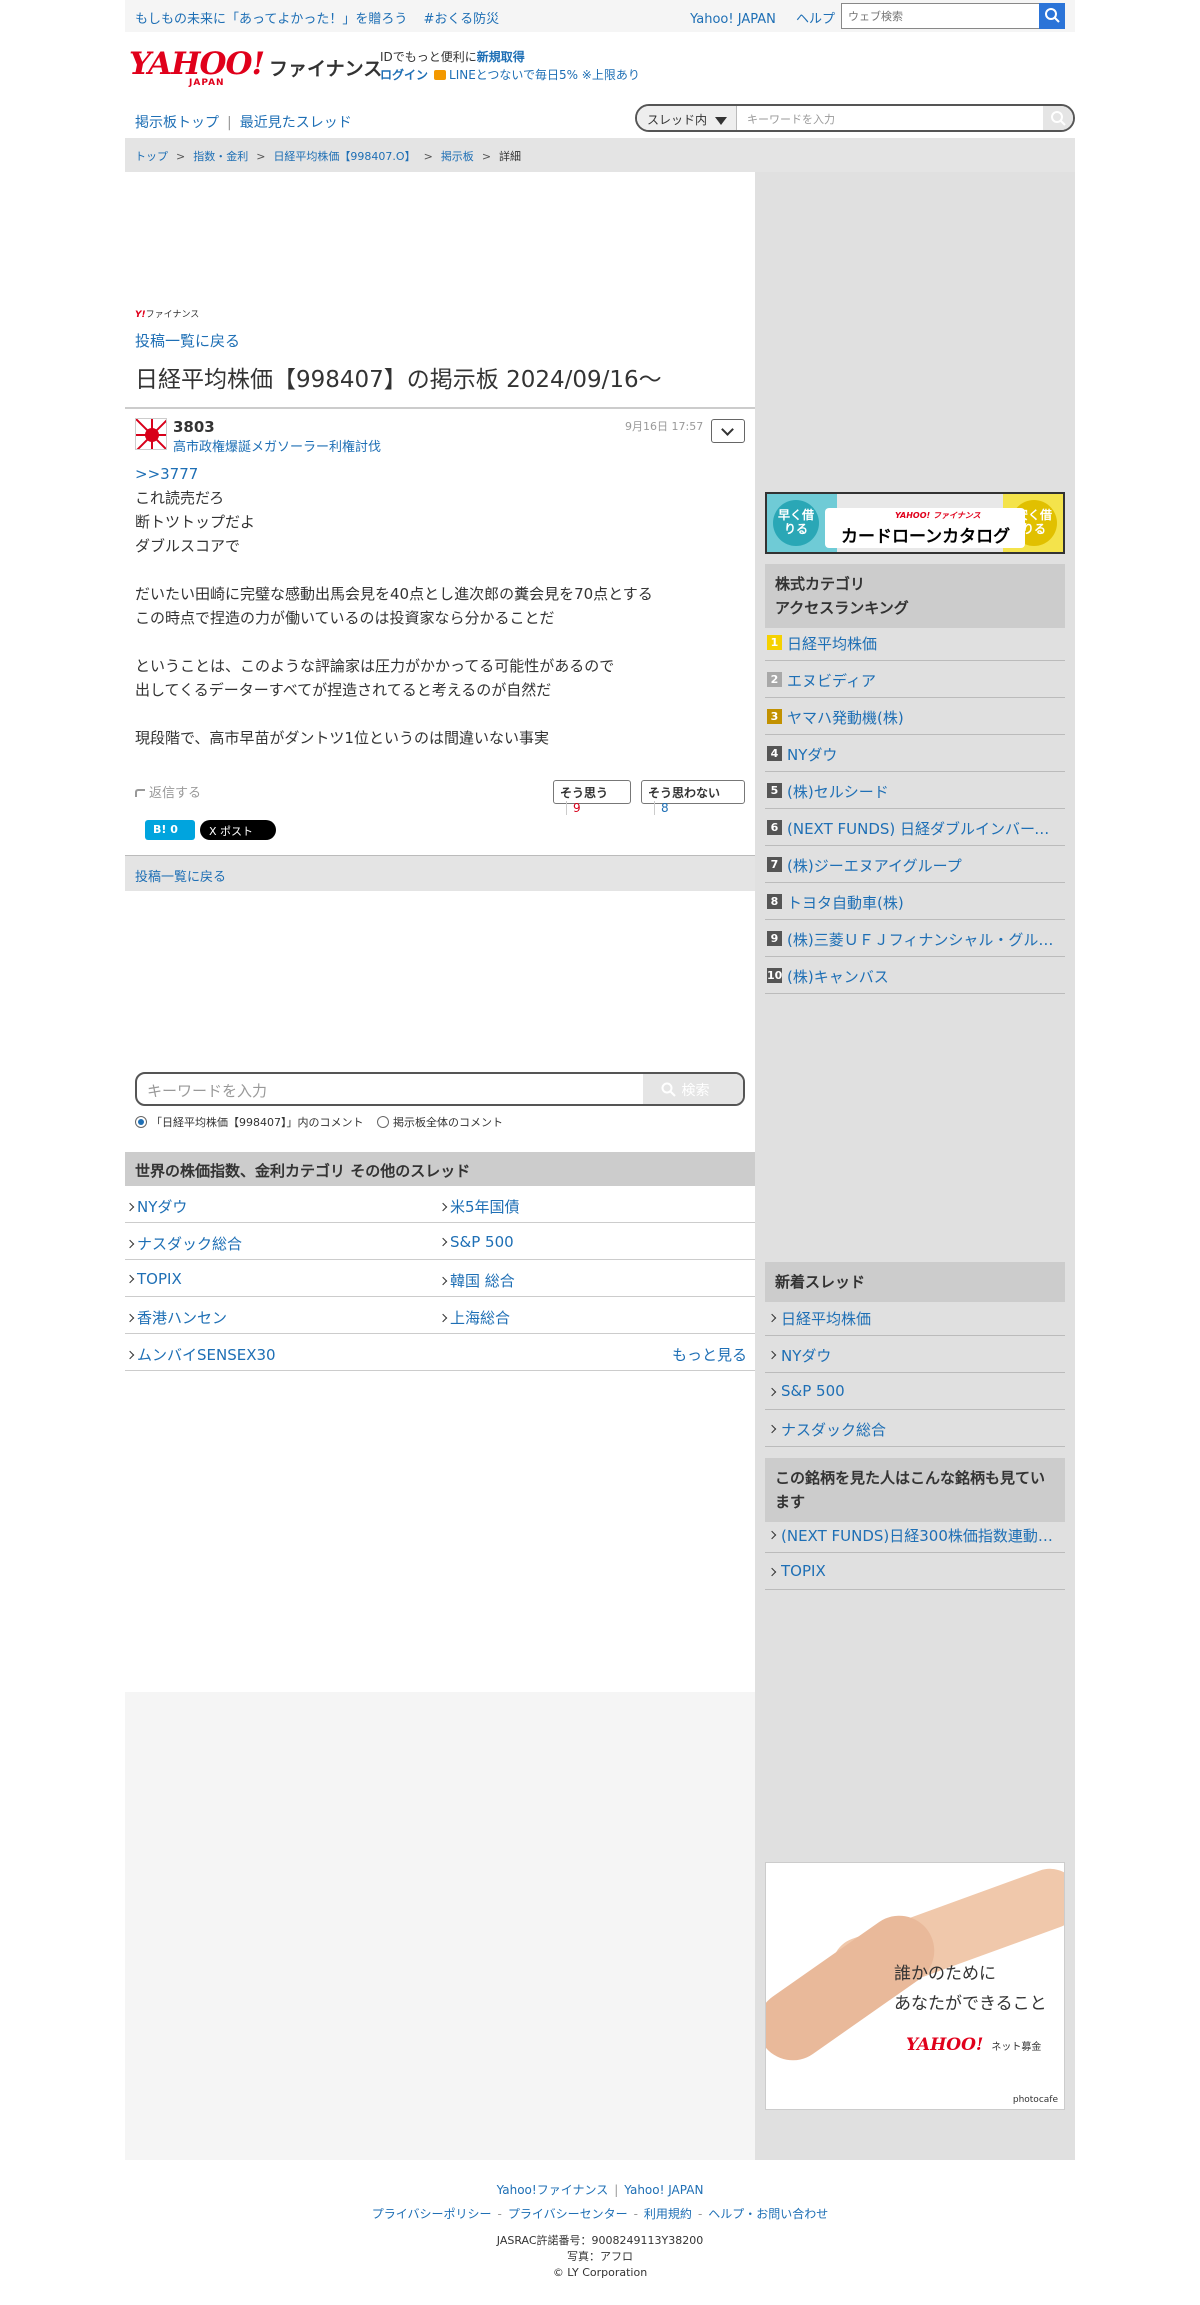  Describe the element at coordinates (915, 716) in the screenshot. I see `ranking-item: 3 ヤマハ発動機(株)` at that location.